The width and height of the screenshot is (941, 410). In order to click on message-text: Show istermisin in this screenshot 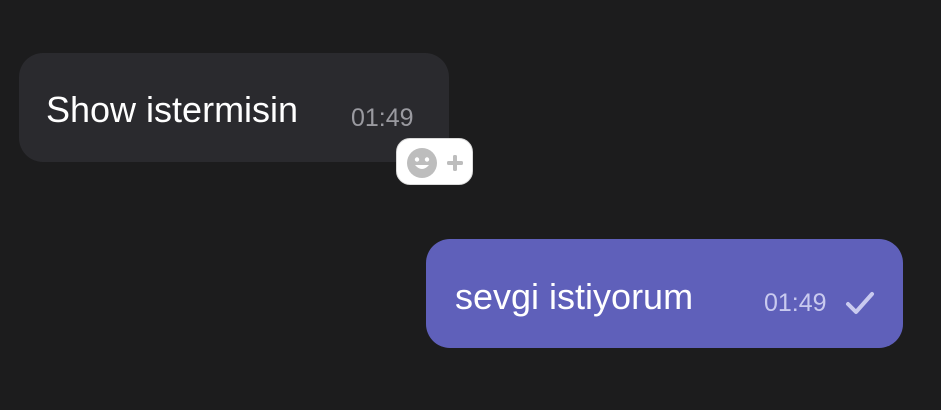, I will do `click(172, 109)`.